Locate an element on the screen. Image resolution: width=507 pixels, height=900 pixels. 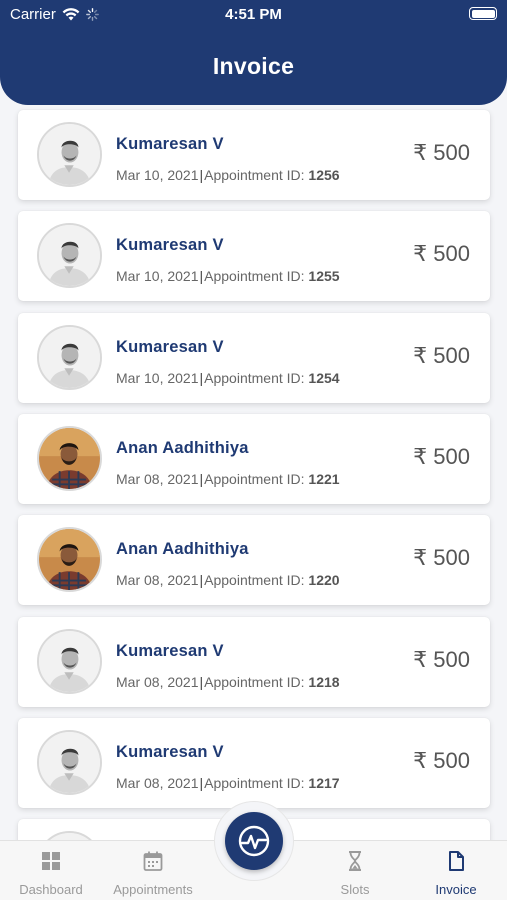
appointment-id-value: 1220 is located at coordinates (324, 580).